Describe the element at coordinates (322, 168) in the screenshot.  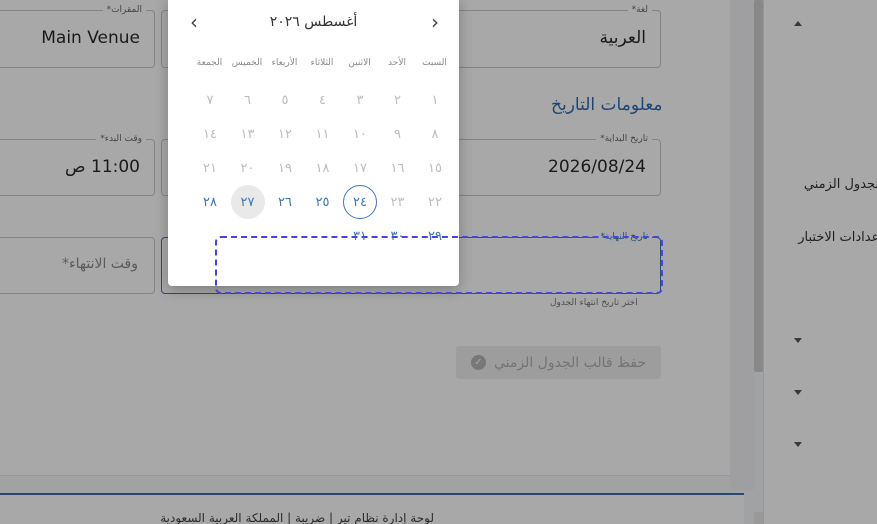
I see `calendar-day: ١٨` at that location.